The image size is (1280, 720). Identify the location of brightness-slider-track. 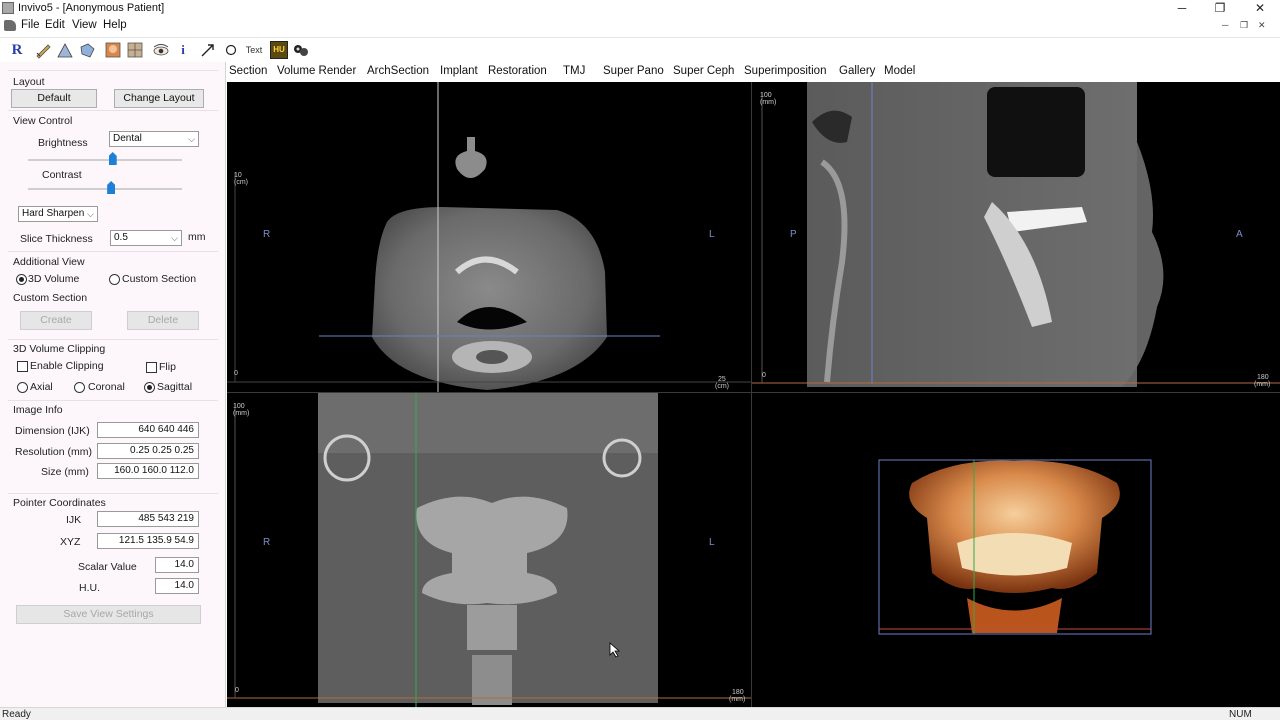
(105, 160).